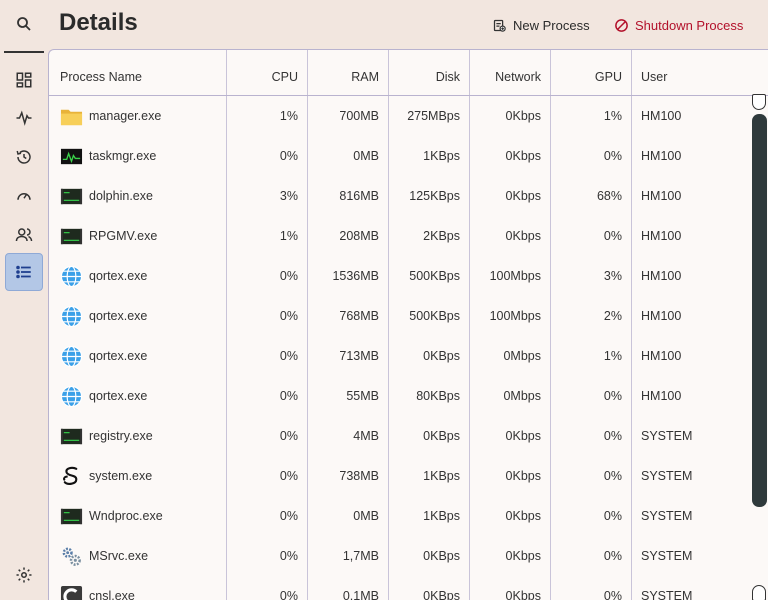 The image size is (768, 600). Describe the element at coordinates (71, 116) in the screenshot. I see `folder-icon` at that location.